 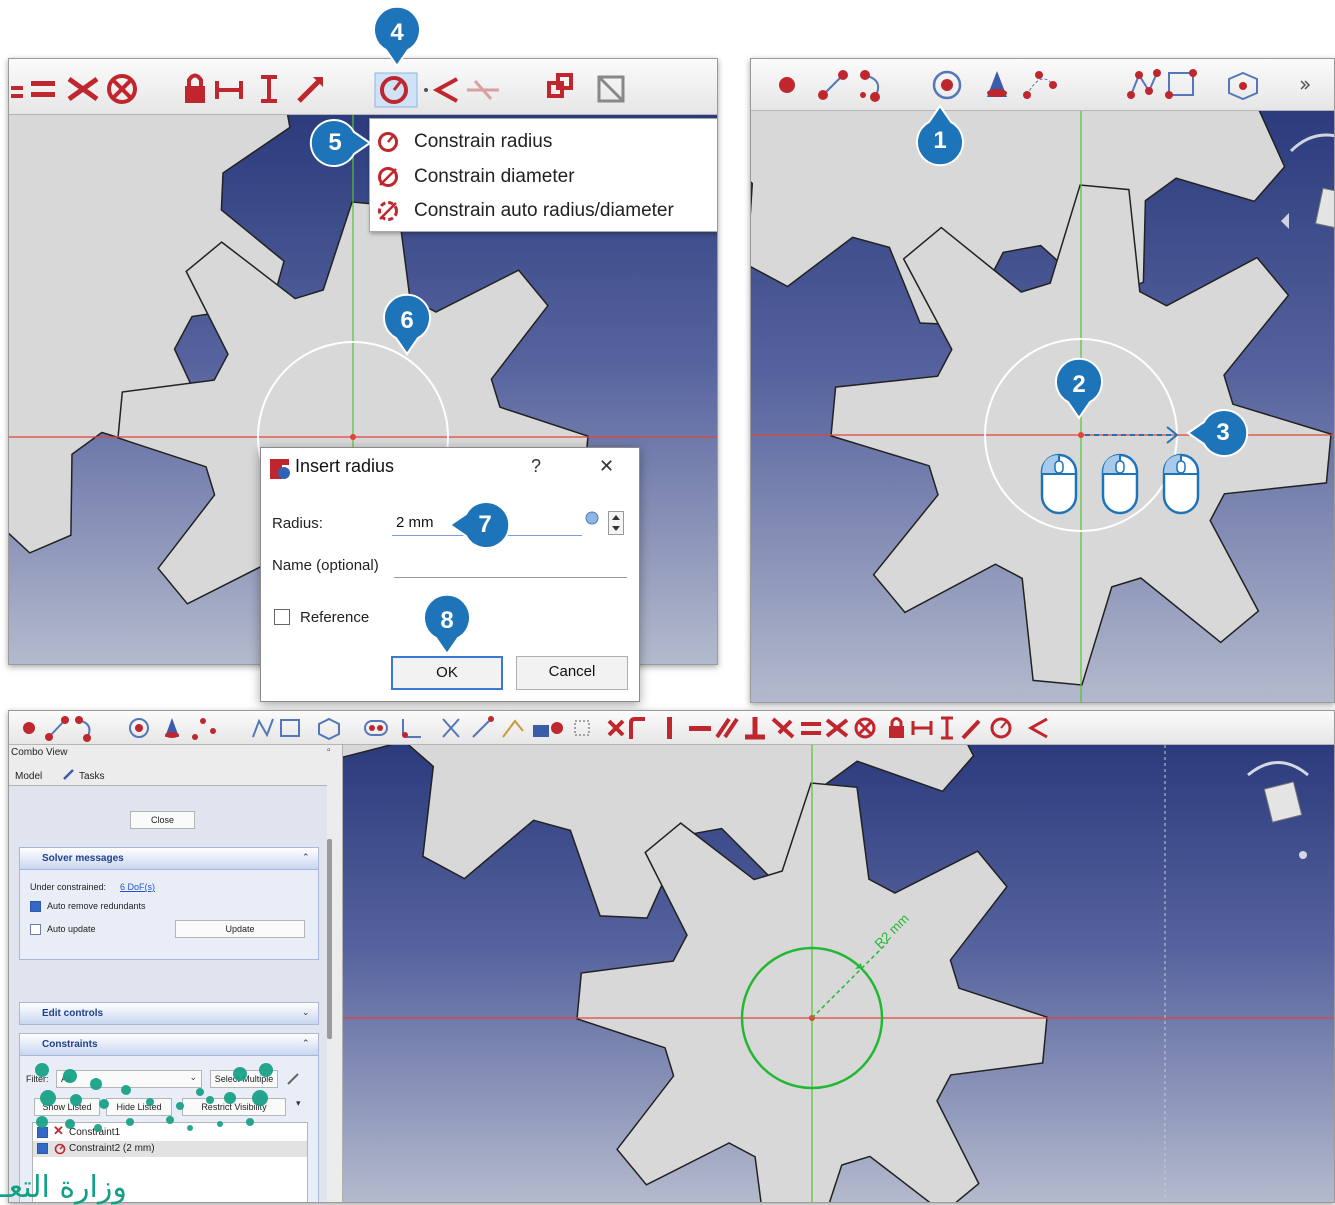 I want to click on cancel-button: Cancel, so click(x=572, y=673).